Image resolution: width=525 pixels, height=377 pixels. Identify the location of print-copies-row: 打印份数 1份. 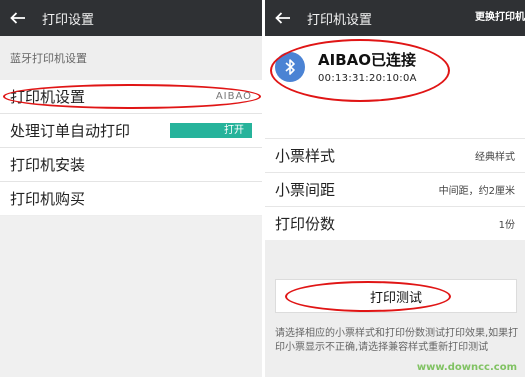
(395, 223).